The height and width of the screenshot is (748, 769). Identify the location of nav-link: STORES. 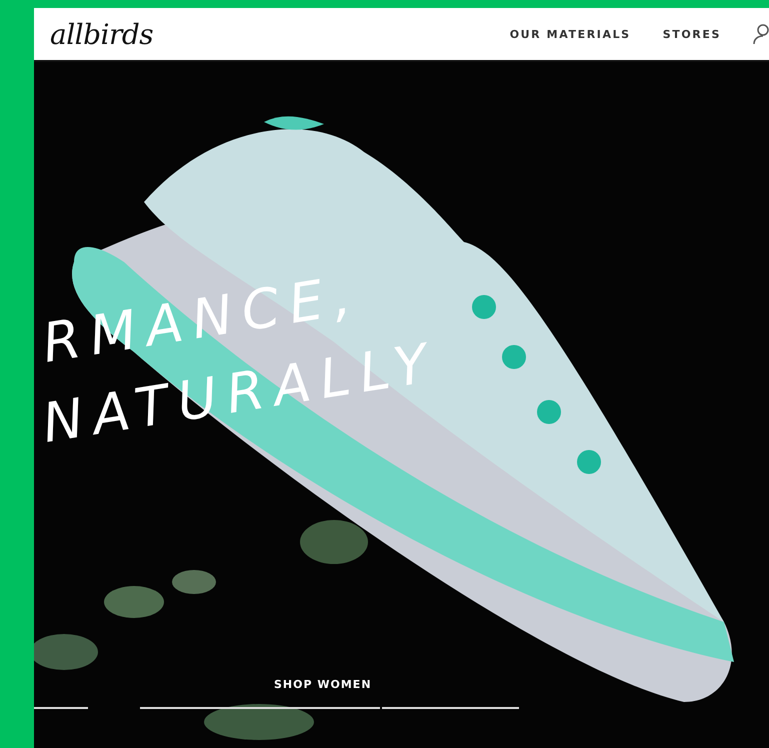
(691, 34).